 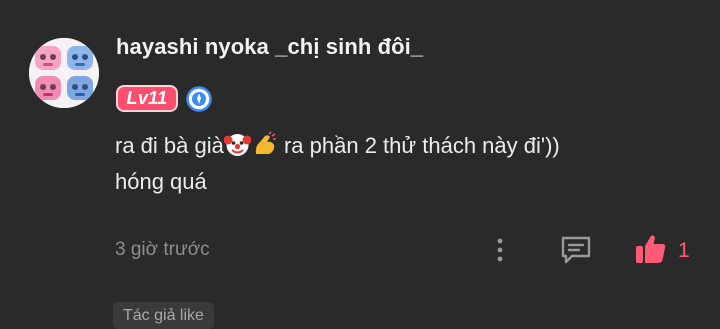 What do you see at coordinates (163, 315) in the screenshot?
I see `author-liked-badge: Tác giả like` at bounding box center [163, 315].